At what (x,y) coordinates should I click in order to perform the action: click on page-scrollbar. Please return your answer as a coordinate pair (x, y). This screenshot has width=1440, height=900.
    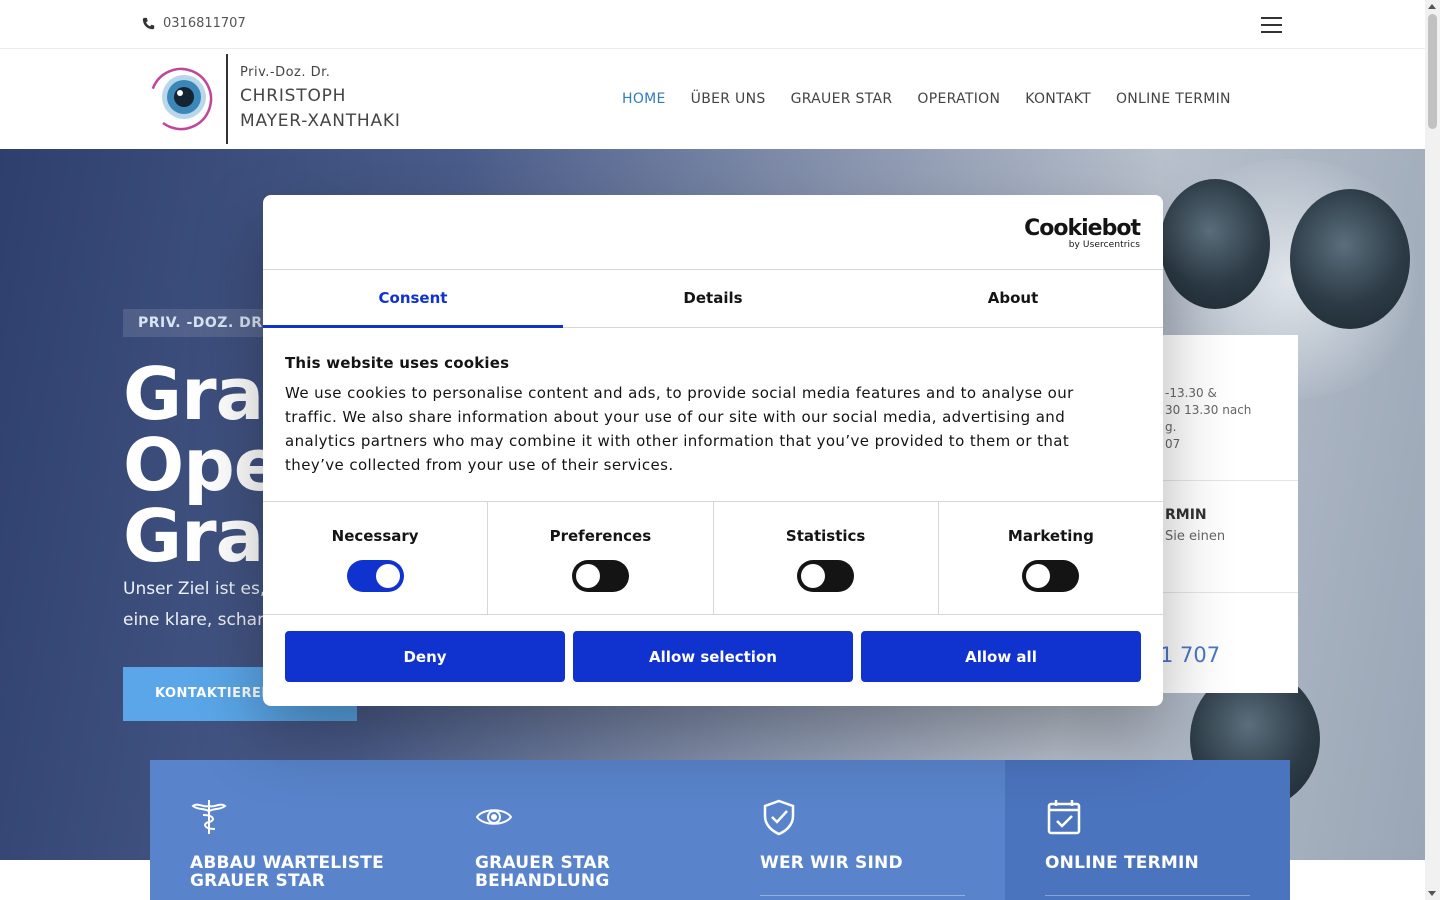
    Looking at the image, I should click on (1432, 450).